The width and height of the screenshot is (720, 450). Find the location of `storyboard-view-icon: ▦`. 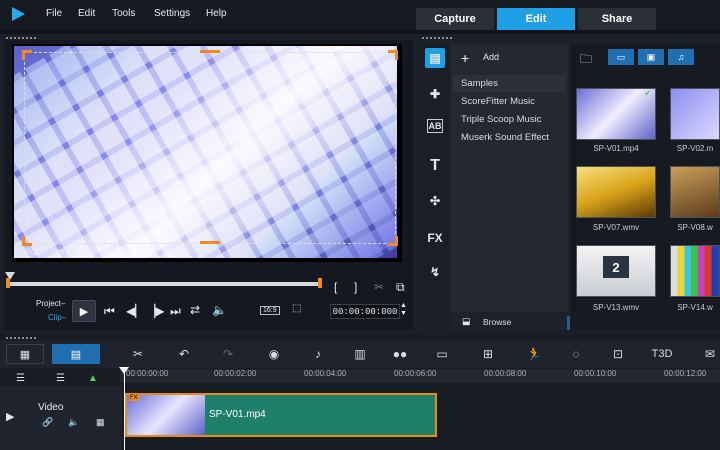

storyboard-view-icon: ▦ is located at coordinates (25, 354).